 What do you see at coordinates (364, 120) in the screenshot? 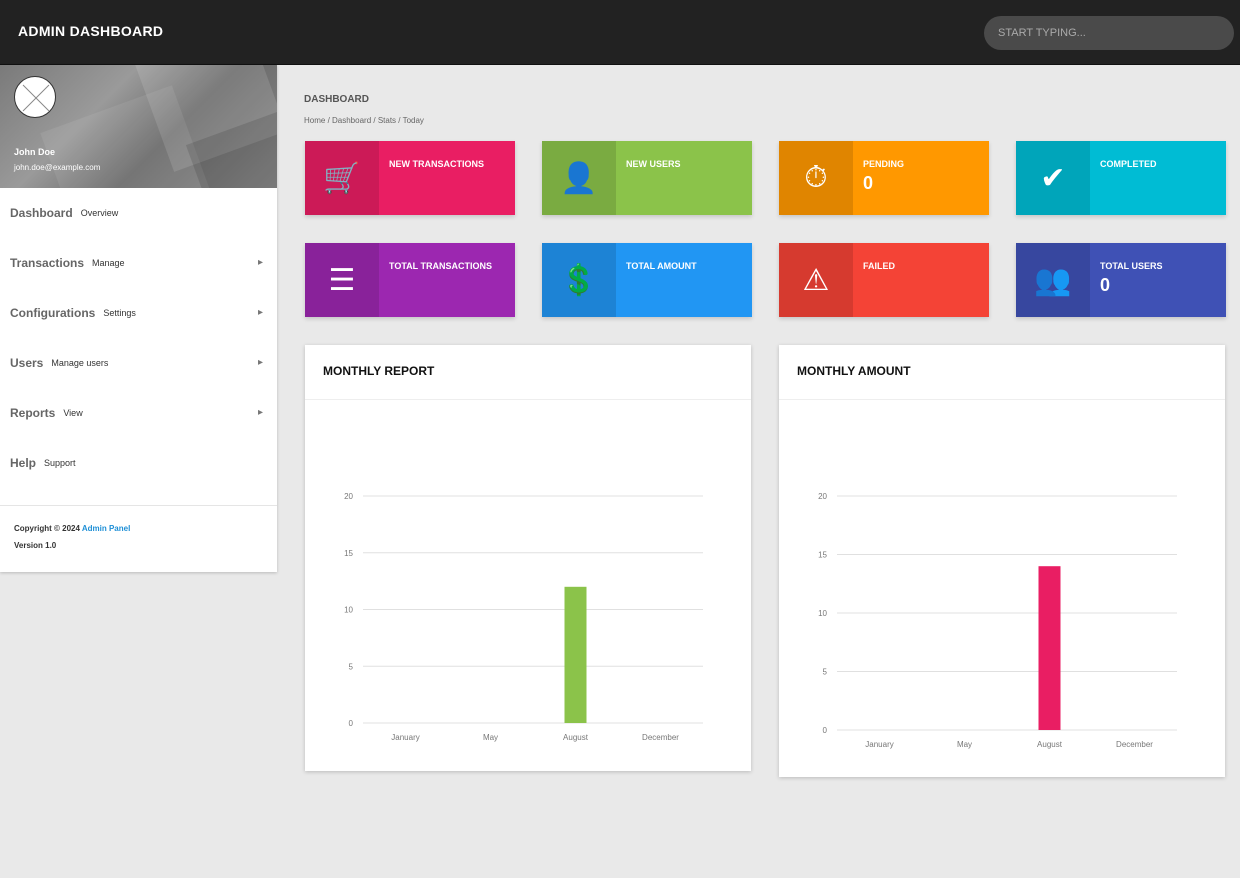
I see `breadcrumb: Home / Dashboard / Stats / Today` at bounding box center [364, 120].